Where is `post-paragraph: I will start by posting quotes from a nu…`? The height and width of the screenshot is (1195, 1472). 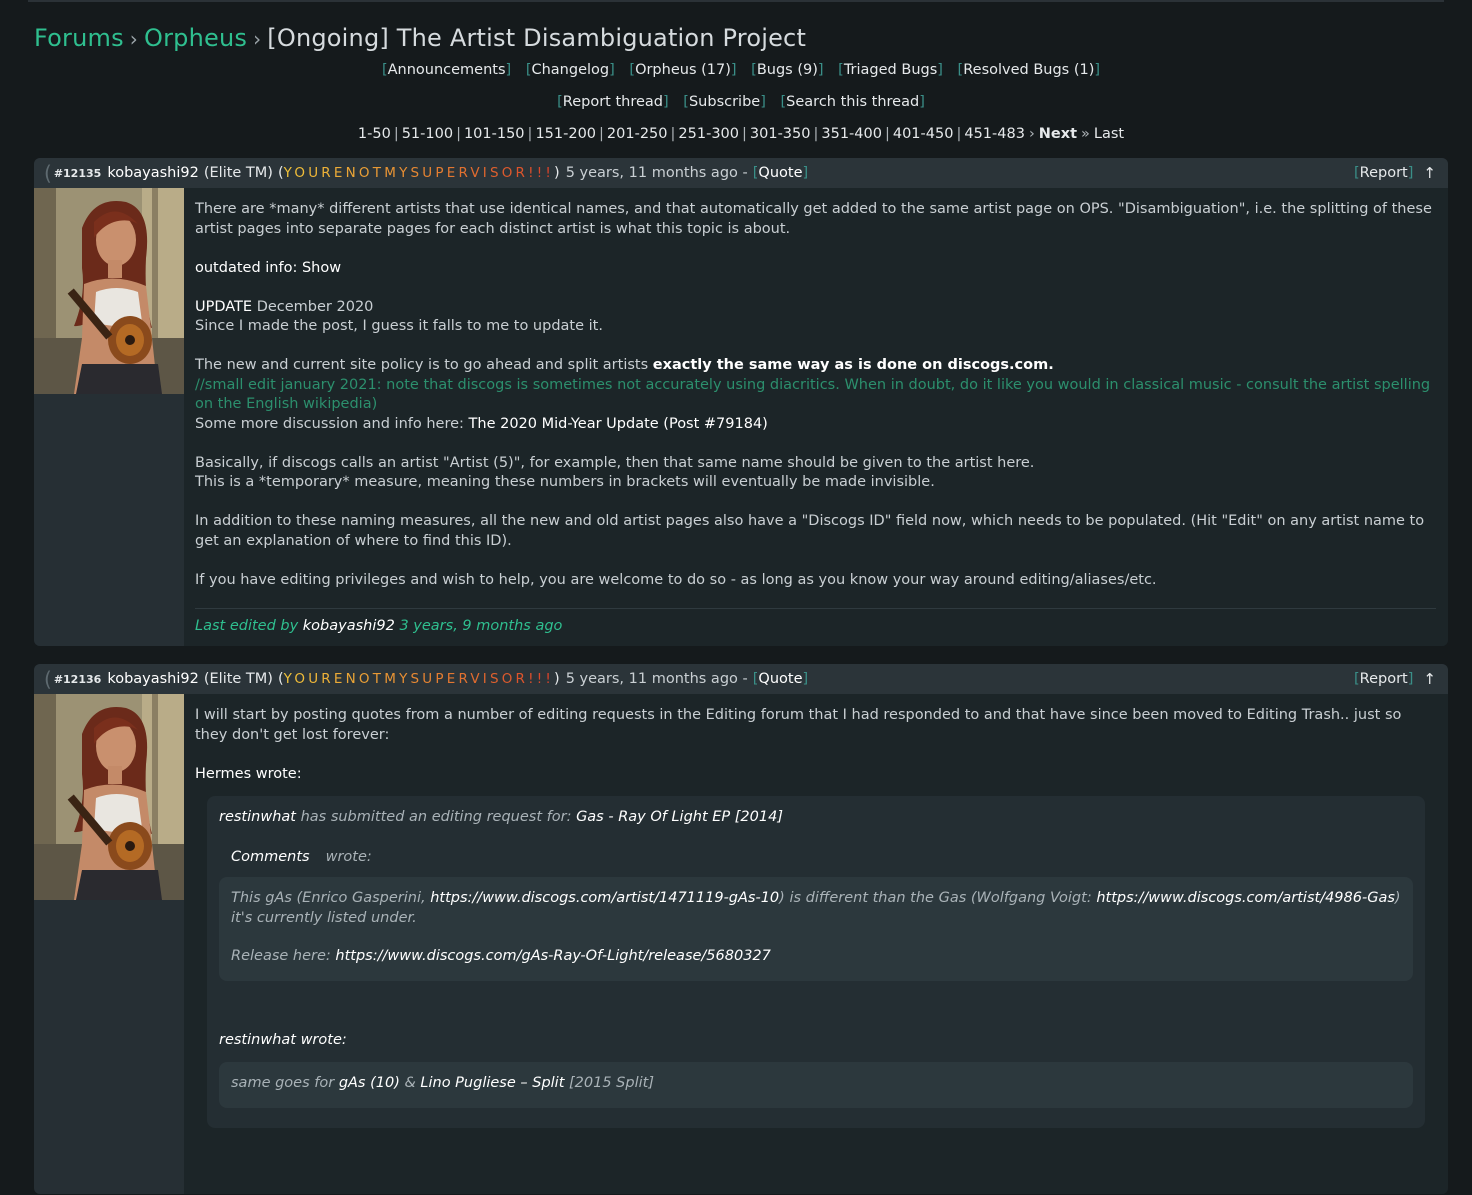 post-paragraph: I will start by posting quotes from a nu… is located at coordinates (798, 725).